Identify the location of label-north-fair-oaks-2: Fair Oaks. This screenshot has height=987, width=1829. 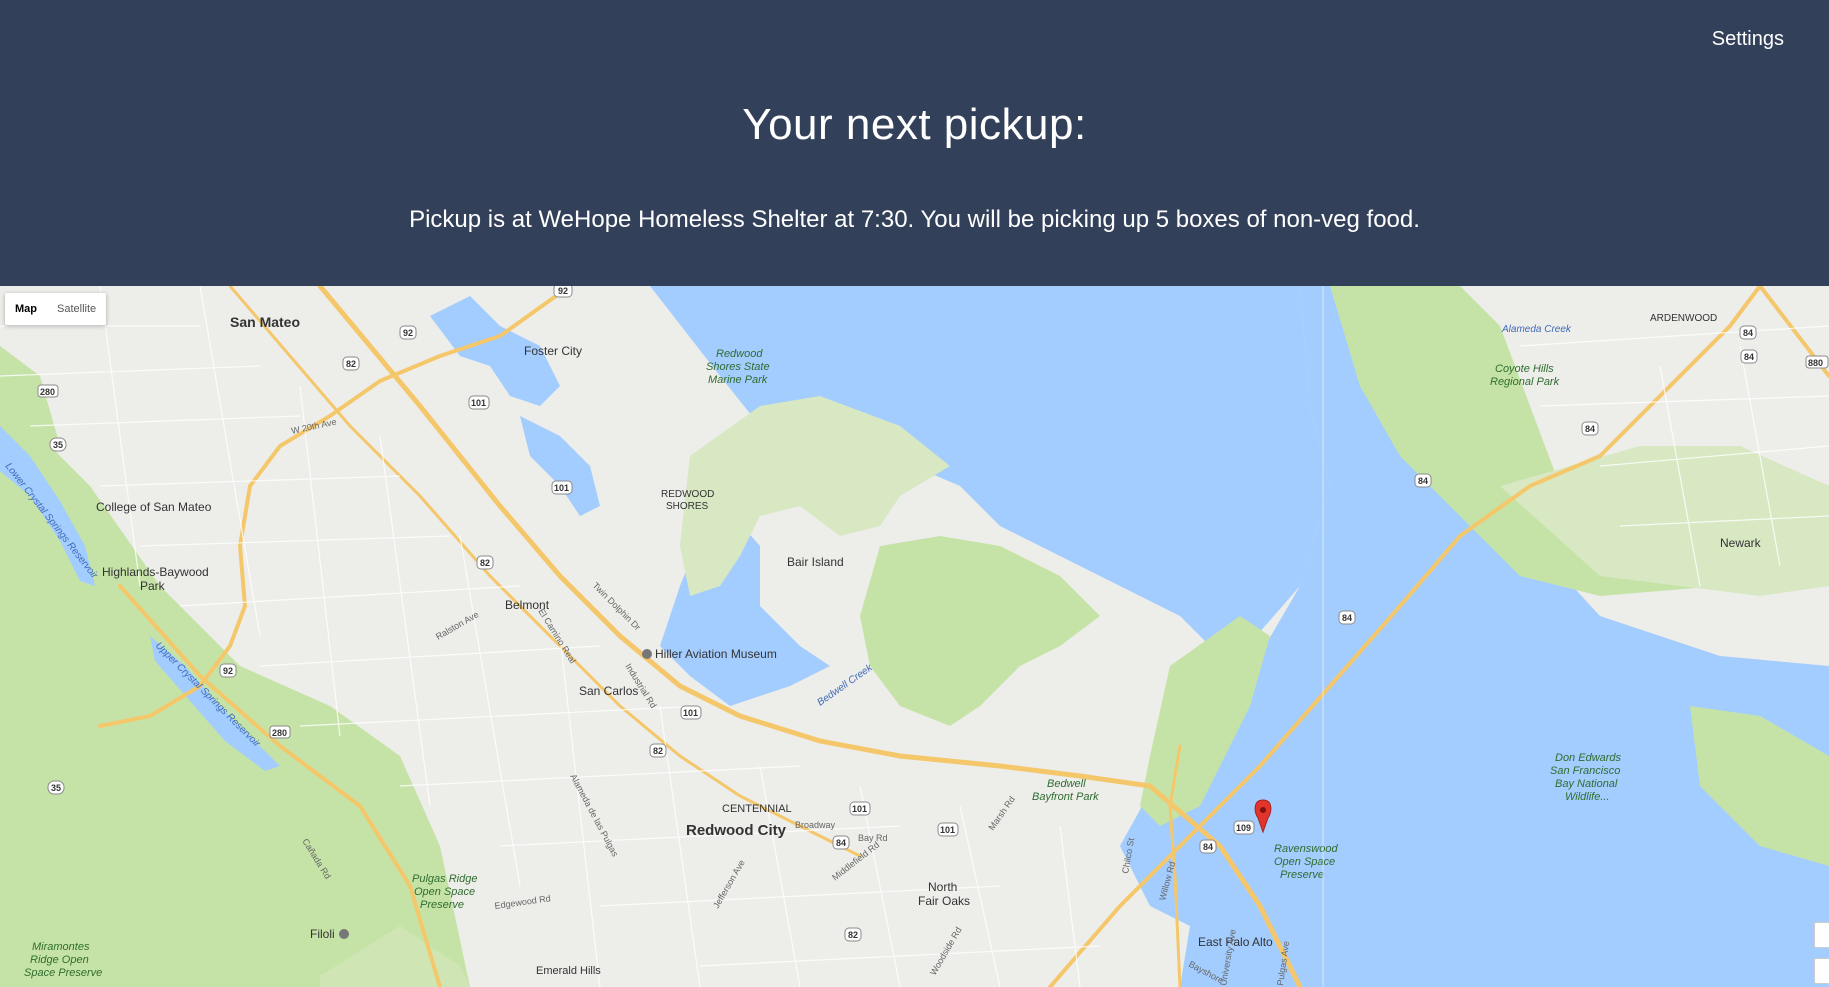
(944, 901).